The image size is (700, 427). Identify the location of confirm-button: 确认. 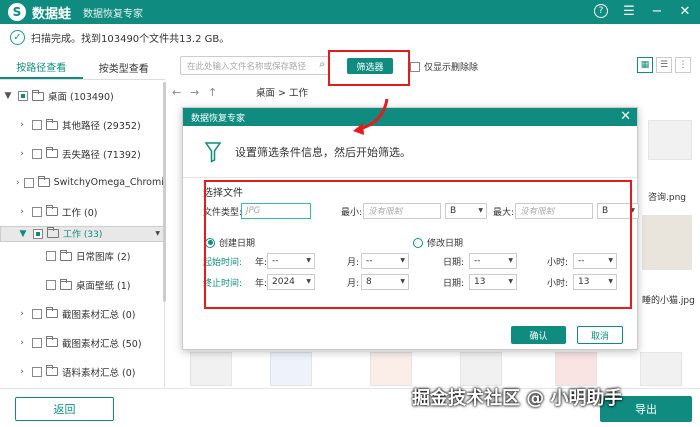
(538, 335).